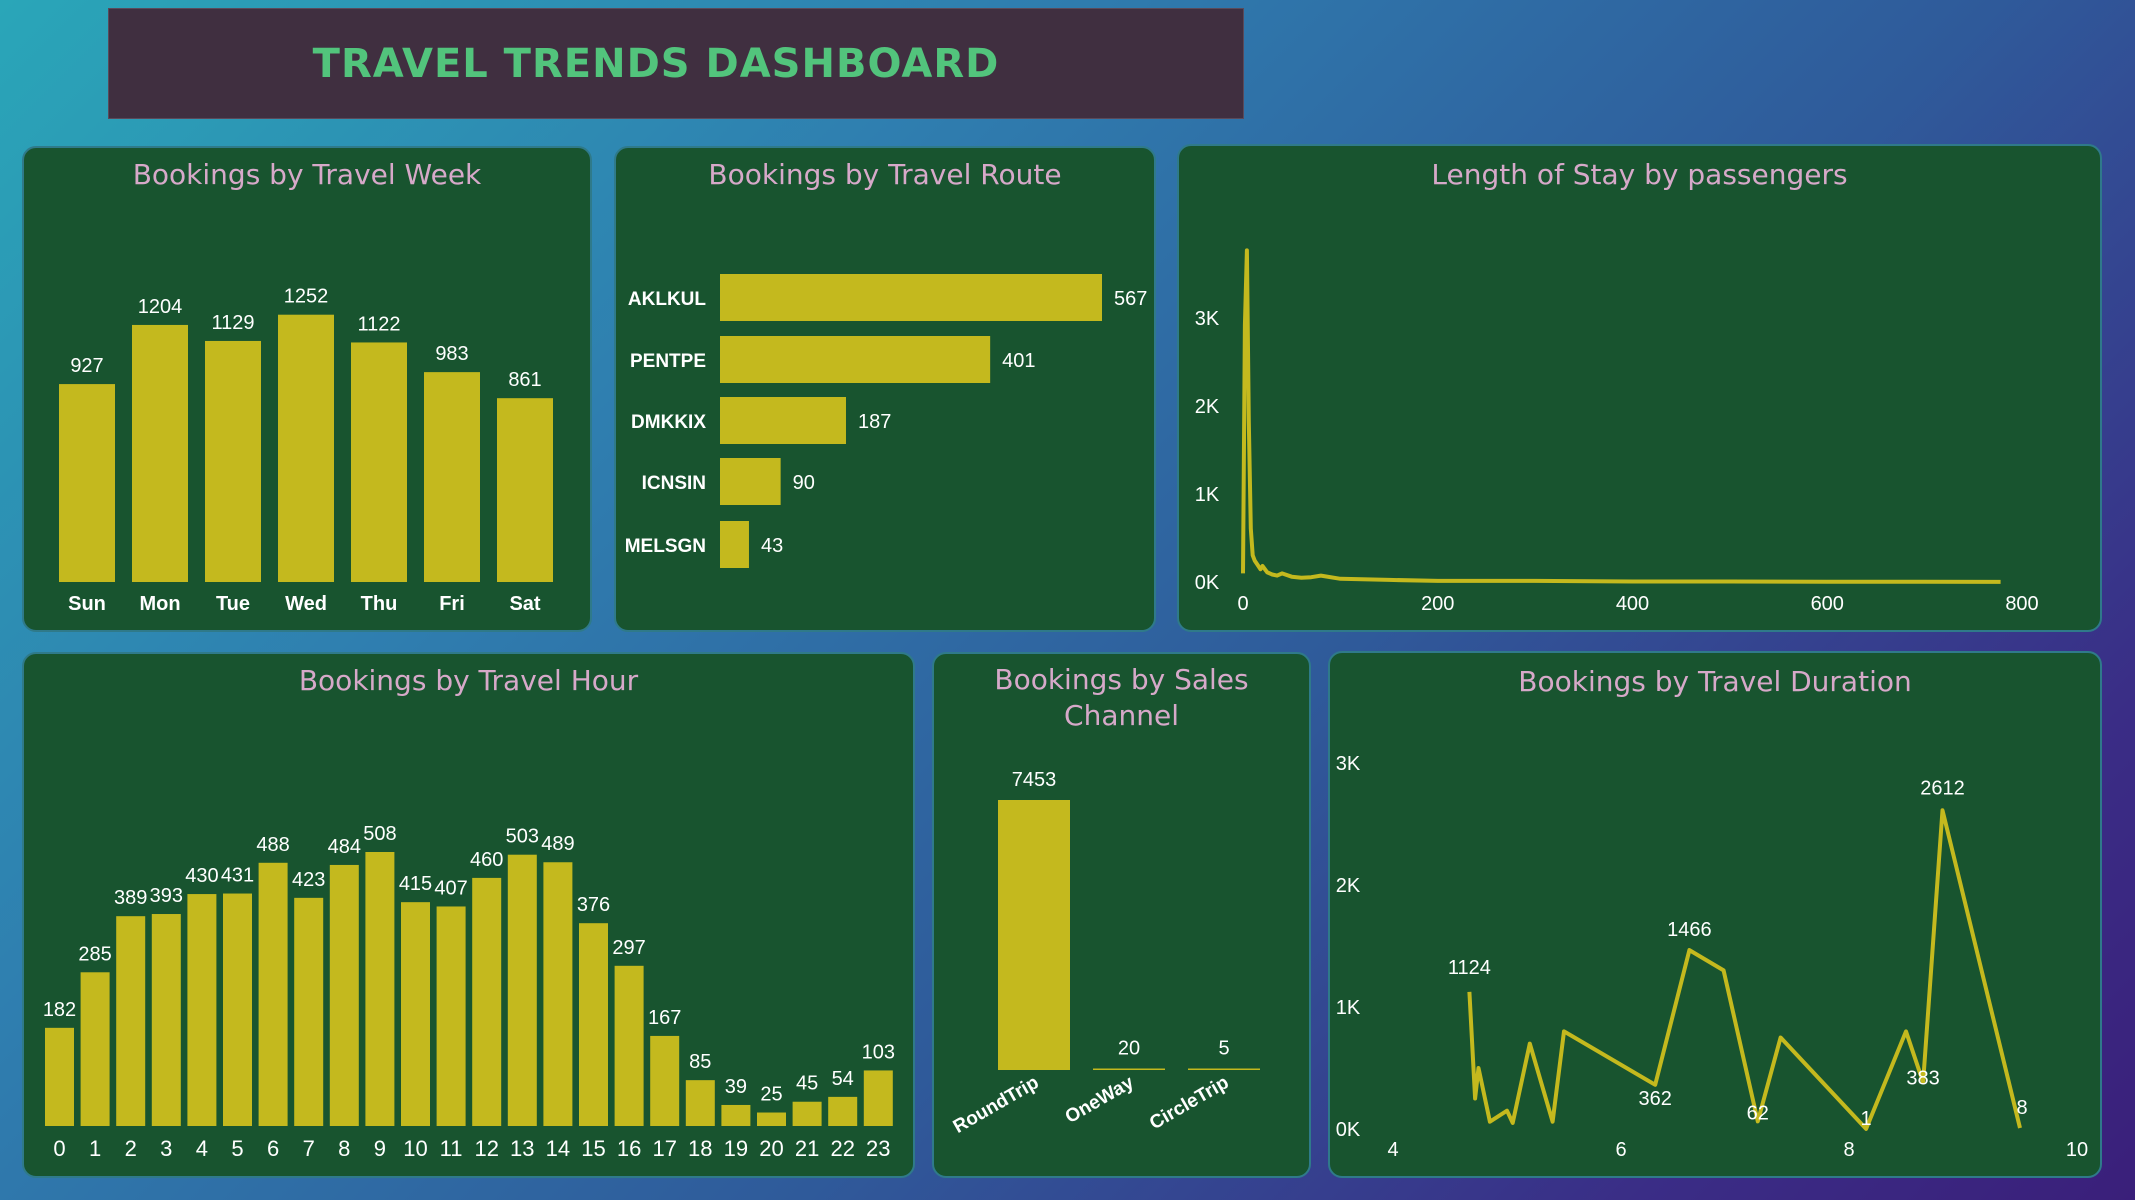  What do you see at coordinates (1621, 416) in the screenshot?
I see `series-line-length-of-stay` at bounding box center [1621, 416].